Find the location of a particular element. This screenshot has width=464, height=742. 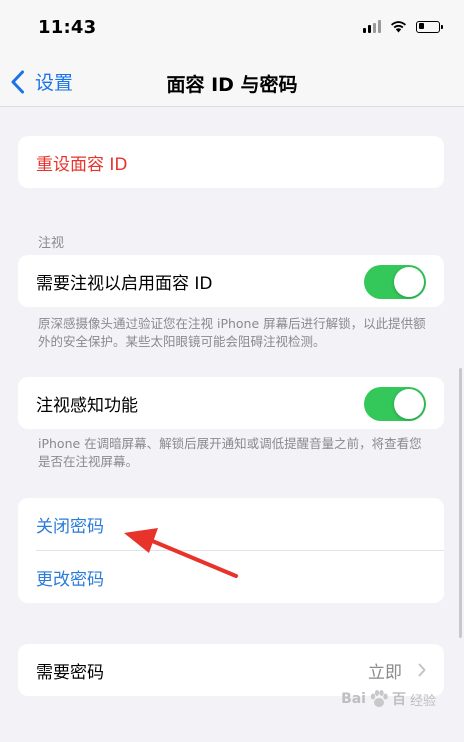

status-time: 11:43 is located at coordinates (67, 27).